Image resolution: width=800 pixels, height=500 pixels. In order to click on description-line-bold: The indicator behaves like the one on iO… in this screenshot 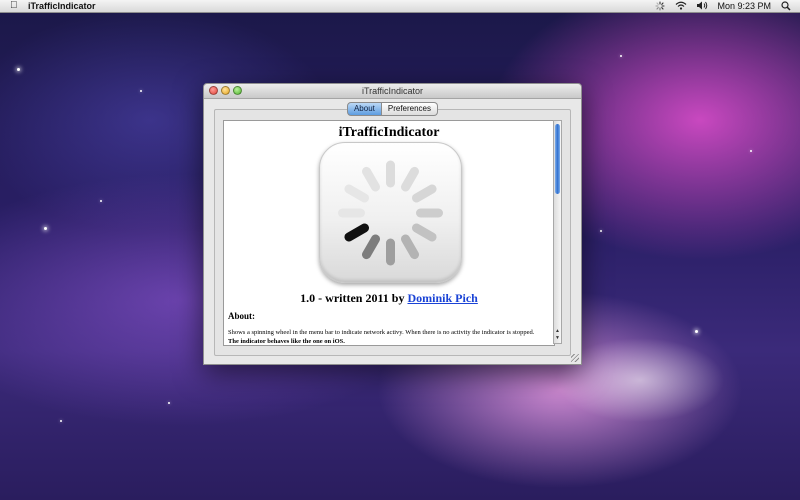, I will do `click(286, 341)`.